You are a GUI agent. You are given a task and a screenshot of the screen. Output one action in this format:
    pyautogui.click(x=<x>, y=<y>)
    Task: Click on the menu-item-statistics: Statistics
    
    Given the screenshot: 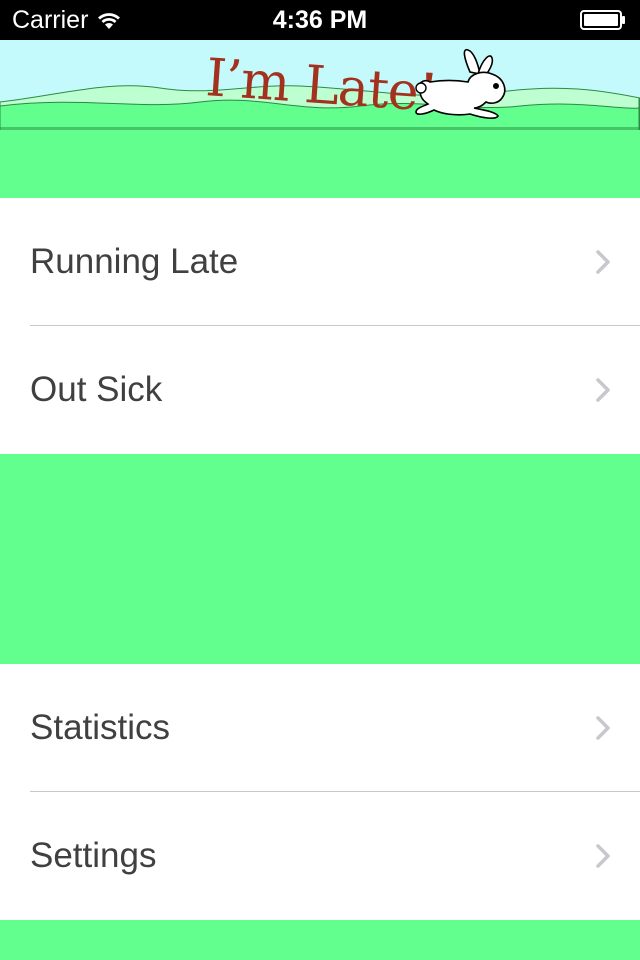 What is the action you would take?
    pyautogui.click(x=320, y=728)
    